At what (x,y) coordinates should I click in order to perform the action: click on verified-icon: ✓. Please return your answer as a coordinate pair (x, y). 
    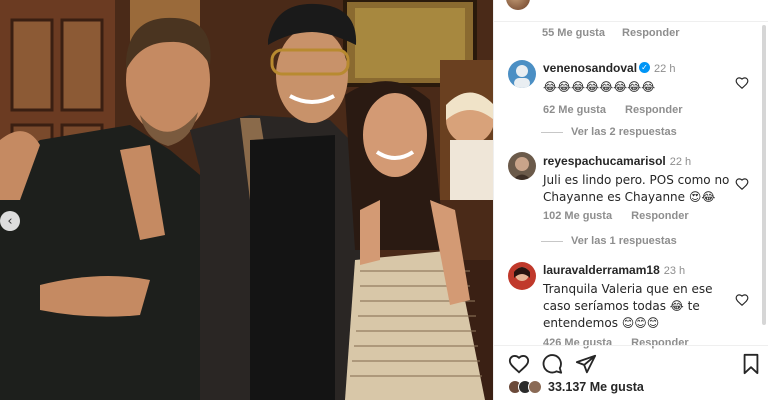
    Looking at the image, I should click on (645, 68).